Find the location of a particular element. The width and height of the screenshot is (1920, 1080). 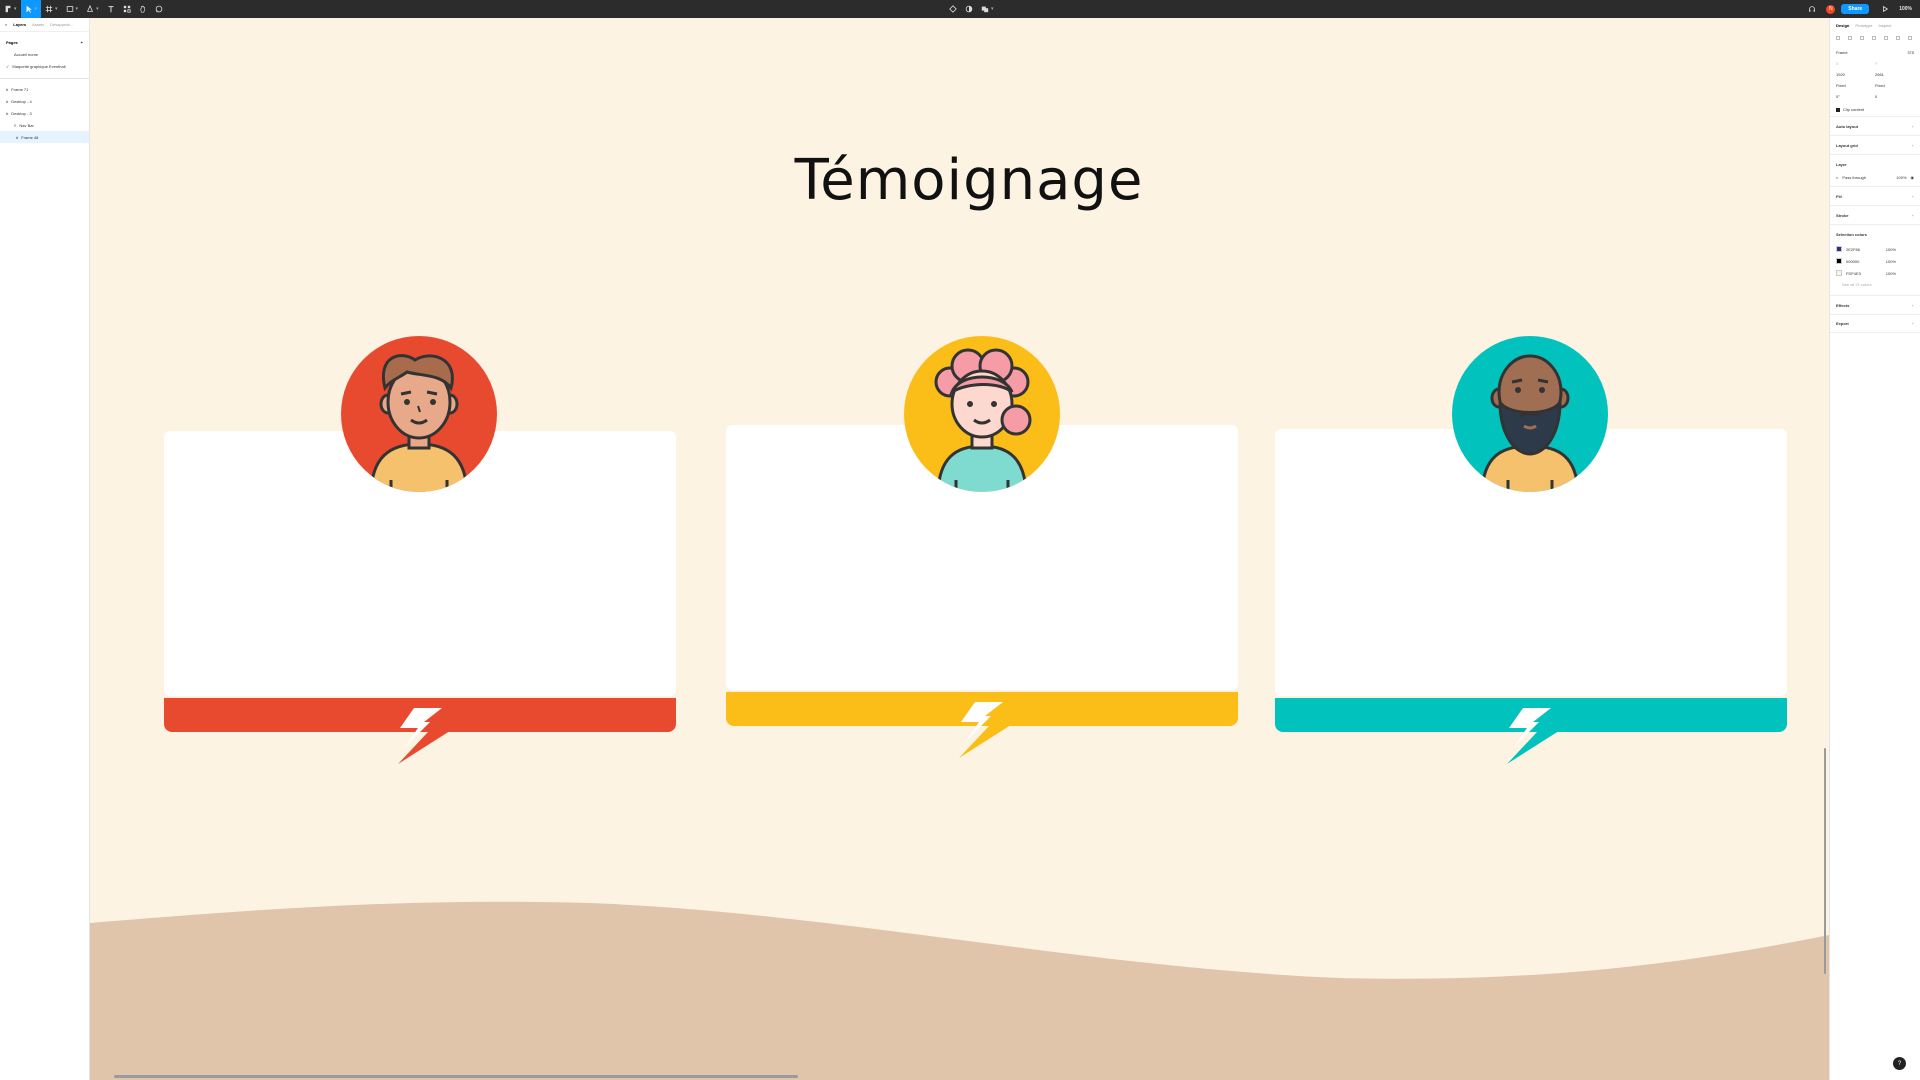

selection-color-row: 000000 100% is located at coordinates (1875, 261).